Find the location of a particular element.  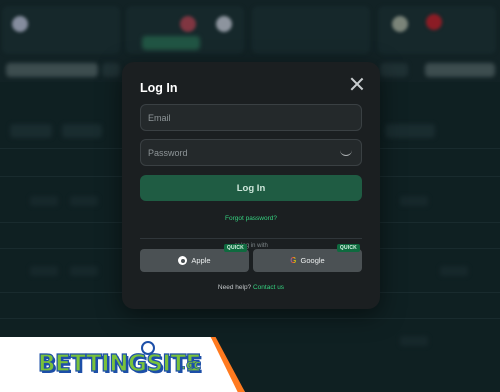

logo-suffix: .cc is located at coordinates (191, 366).